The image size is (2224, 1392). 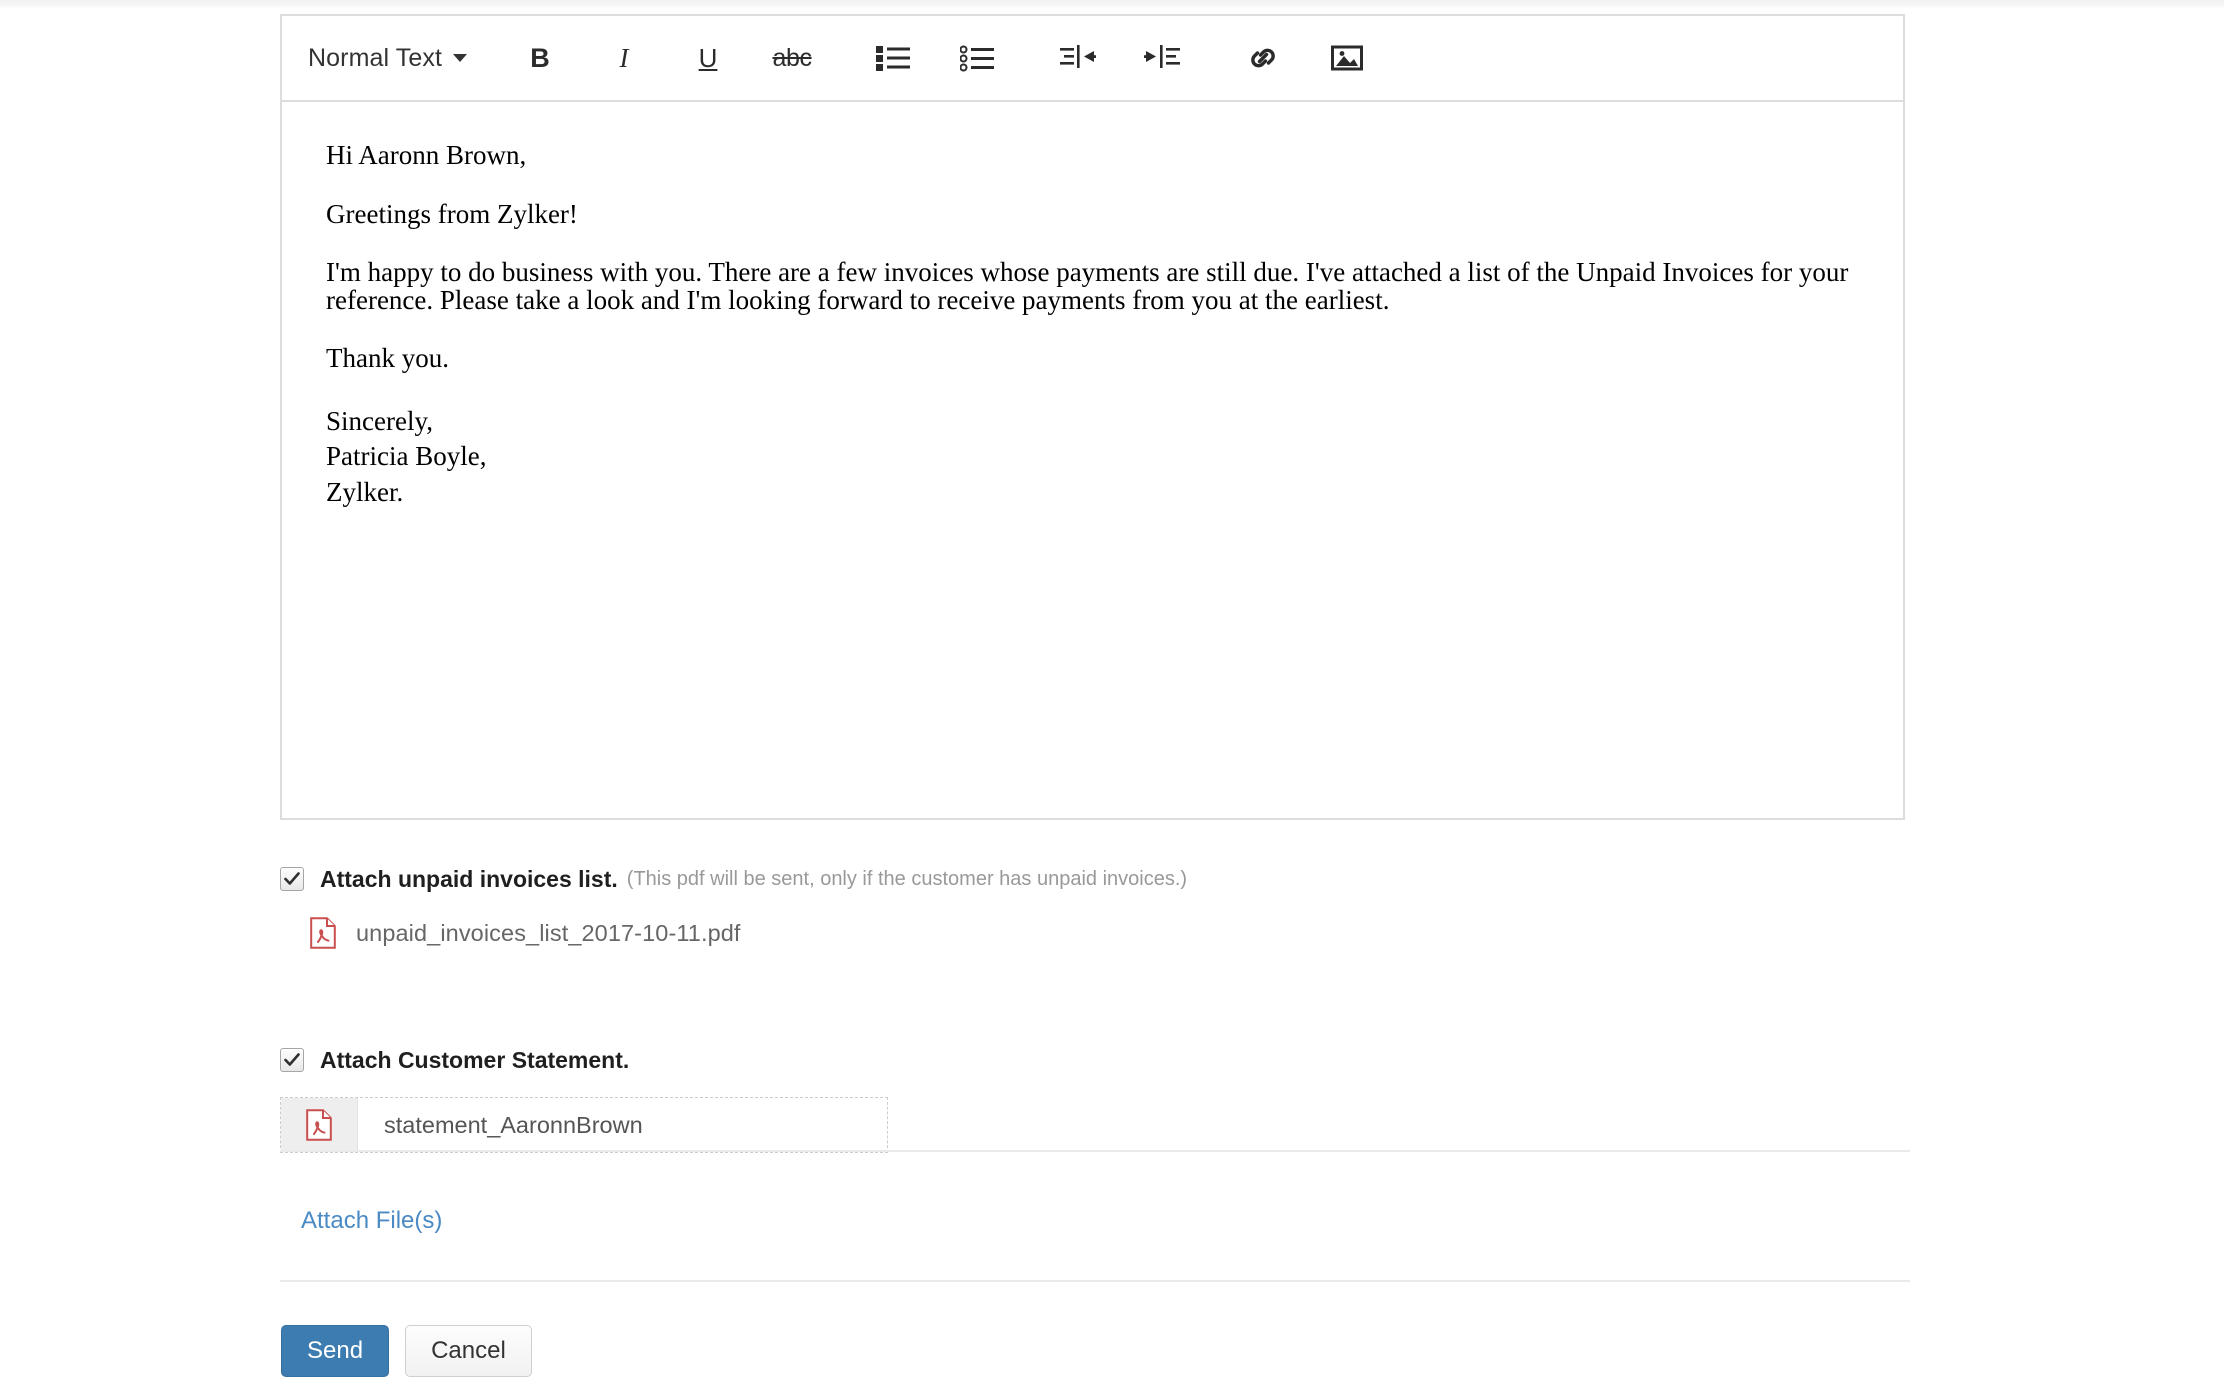 I want to click on outdent-button, so click(x=1078, y=58).